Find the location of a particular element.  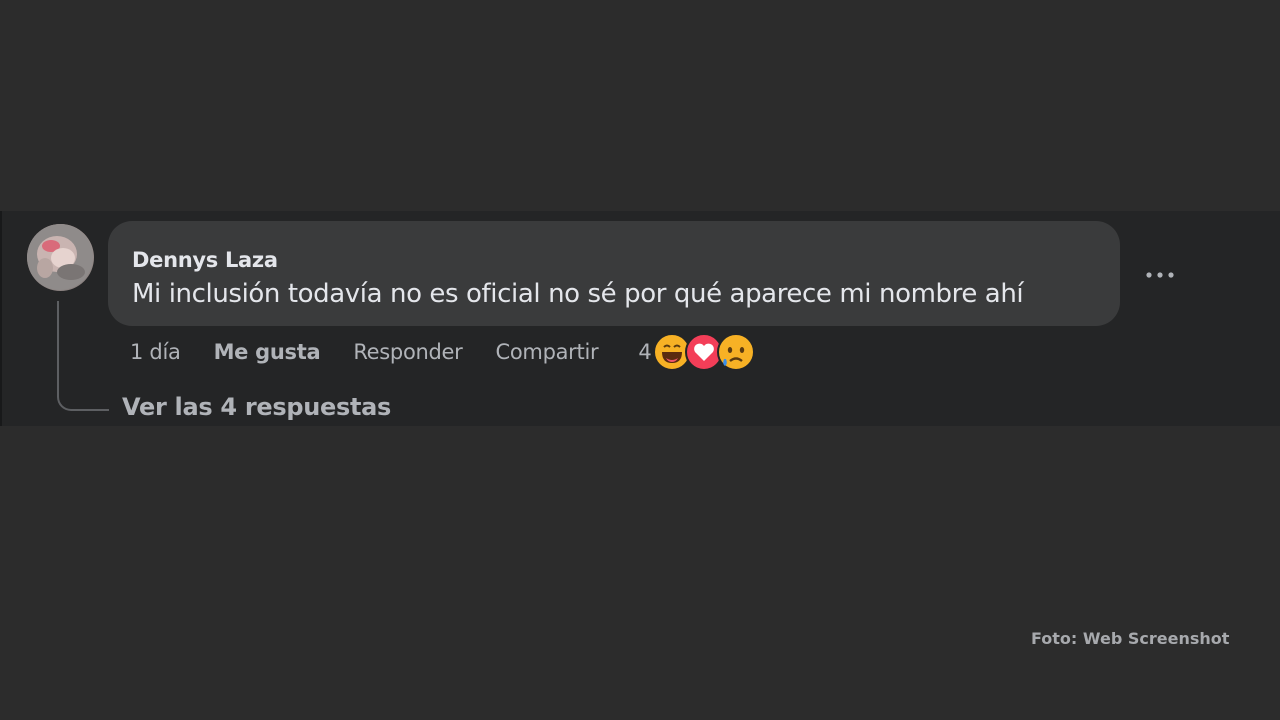

reaction-count: 4 is located at coordinates (644, 352).